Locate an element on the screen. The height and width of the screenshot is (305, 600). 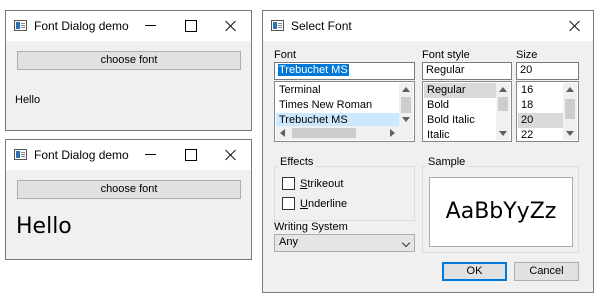
dialog-title: Select Font is located at coordinates (321, 26).